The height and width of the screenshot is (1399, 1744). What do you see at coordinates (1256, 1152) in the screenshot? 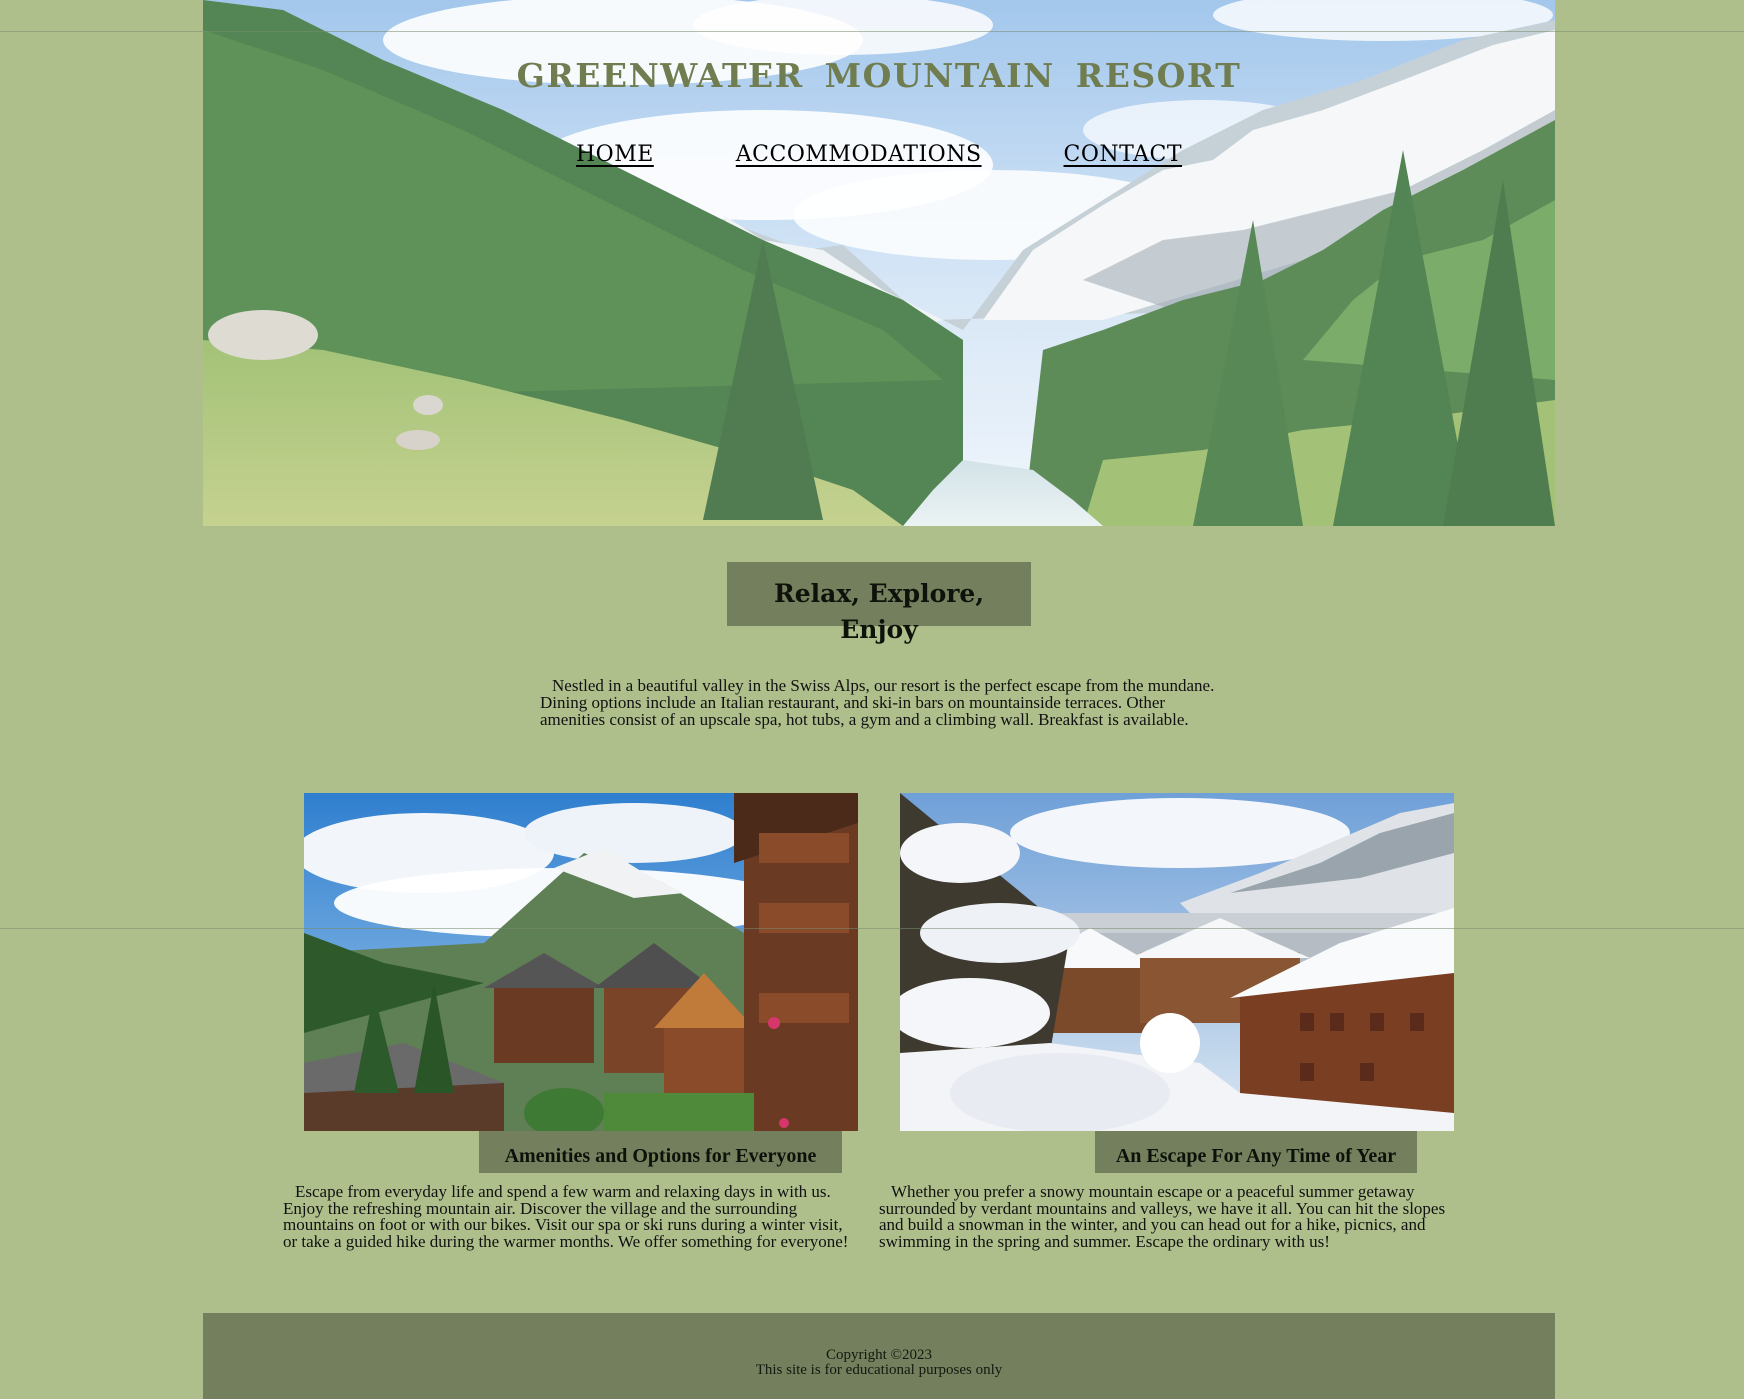
I see `feature-seasons-heading: An Escape For Any Time of Year` at bounding box center [1256, 1152].